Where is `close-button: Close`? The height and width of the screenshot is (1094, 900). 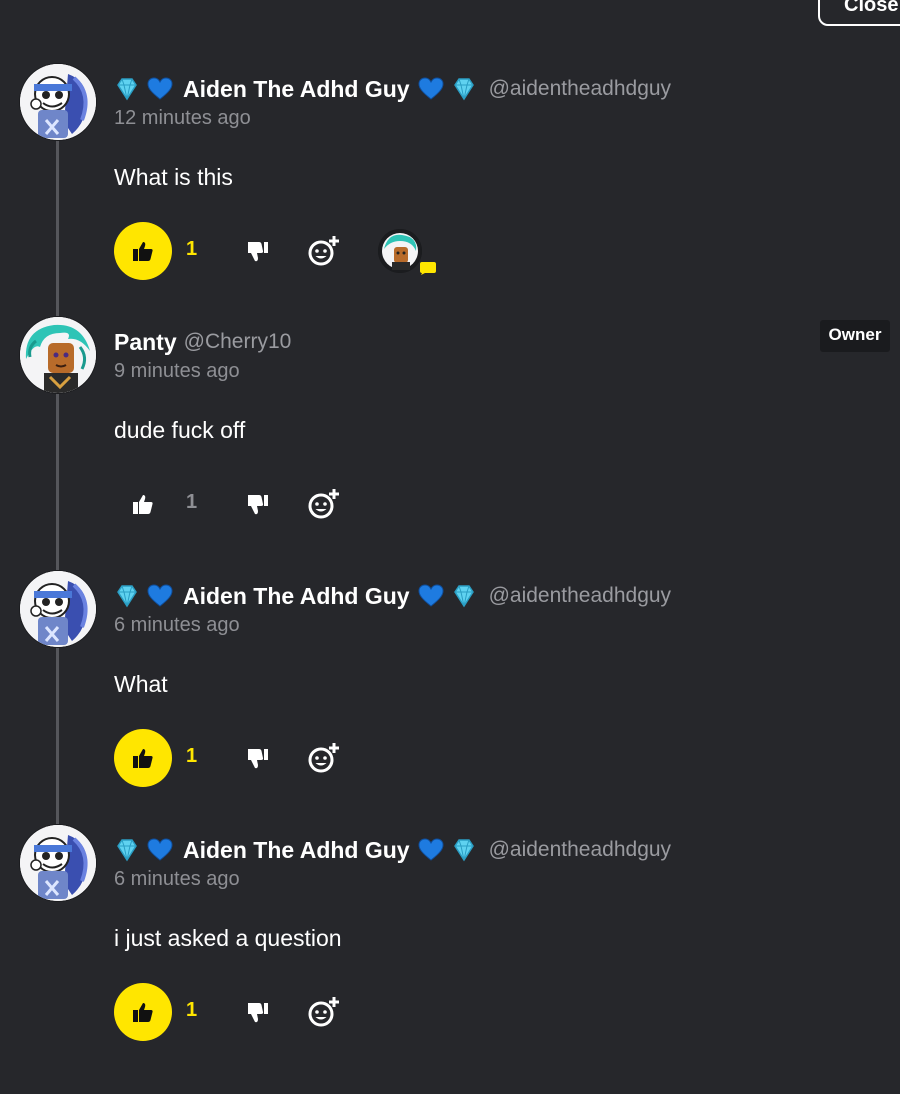 close-button: Close is located at coordinates (859, 13).